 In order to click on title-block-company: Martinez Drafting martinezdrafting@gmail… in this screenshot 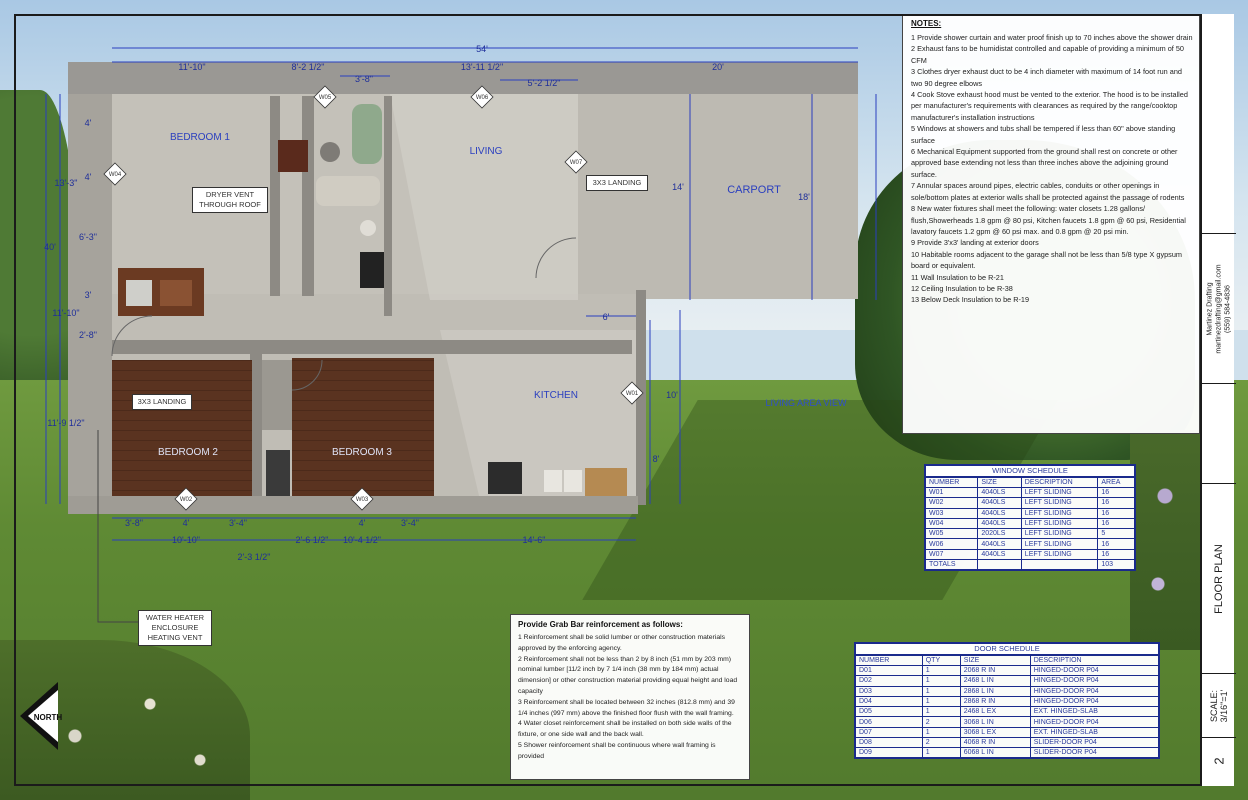, I will do `click(1219, 309)`.